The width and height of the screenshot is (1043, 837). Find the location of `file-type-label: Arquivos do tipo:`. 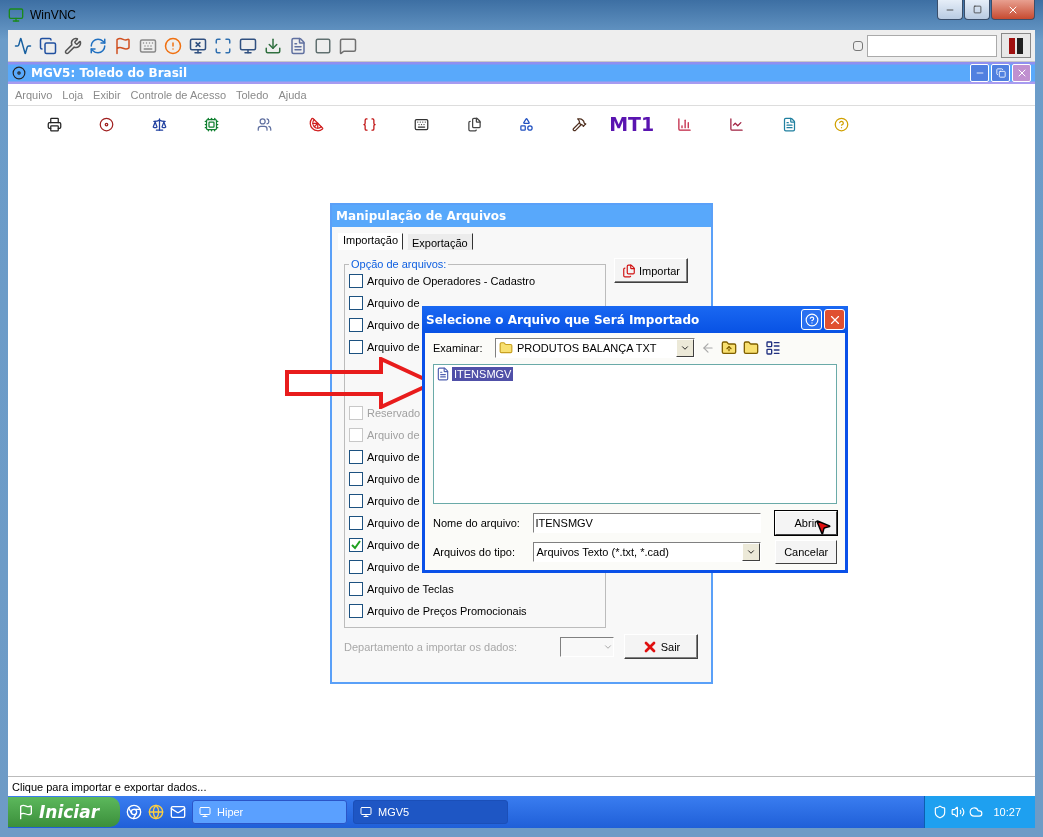

file-type-label: Arquivos do tipo: is located at coordinates (474, 552).